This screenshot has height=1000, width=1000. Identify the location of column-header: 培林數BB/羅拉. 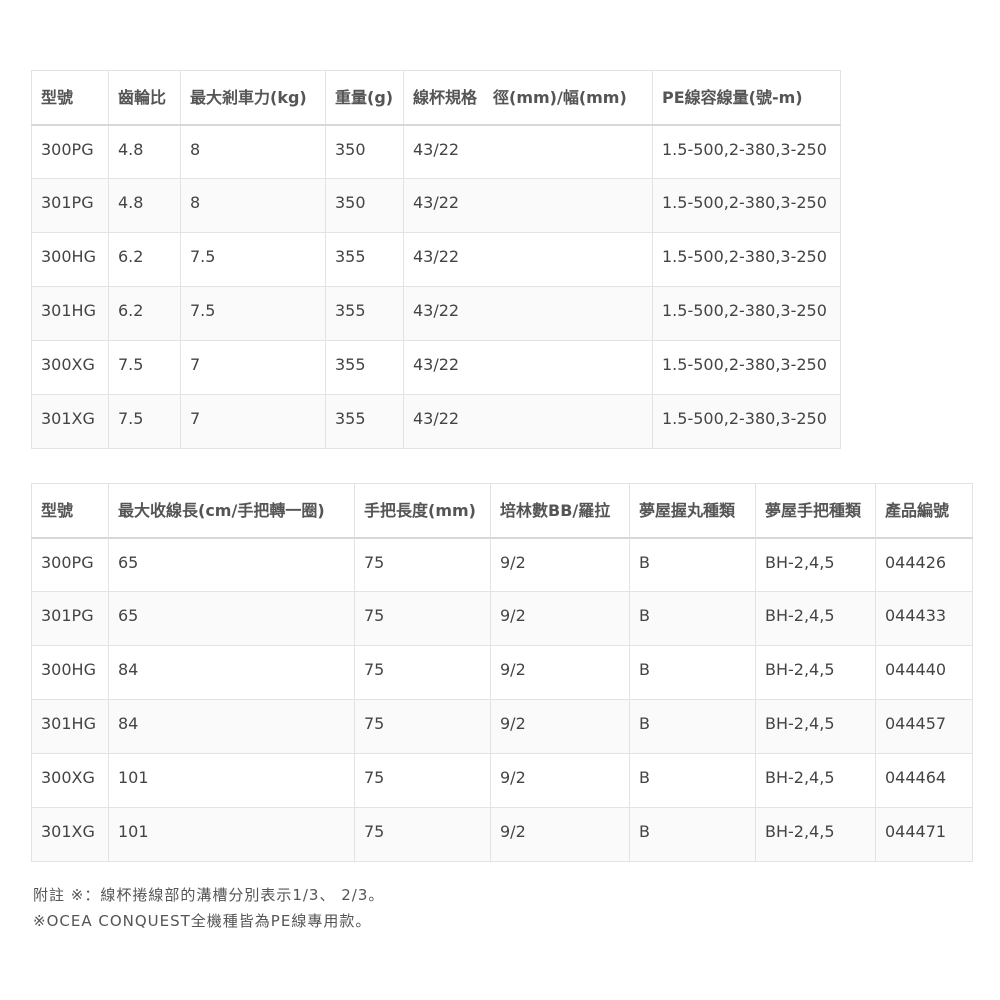
(560, 510).